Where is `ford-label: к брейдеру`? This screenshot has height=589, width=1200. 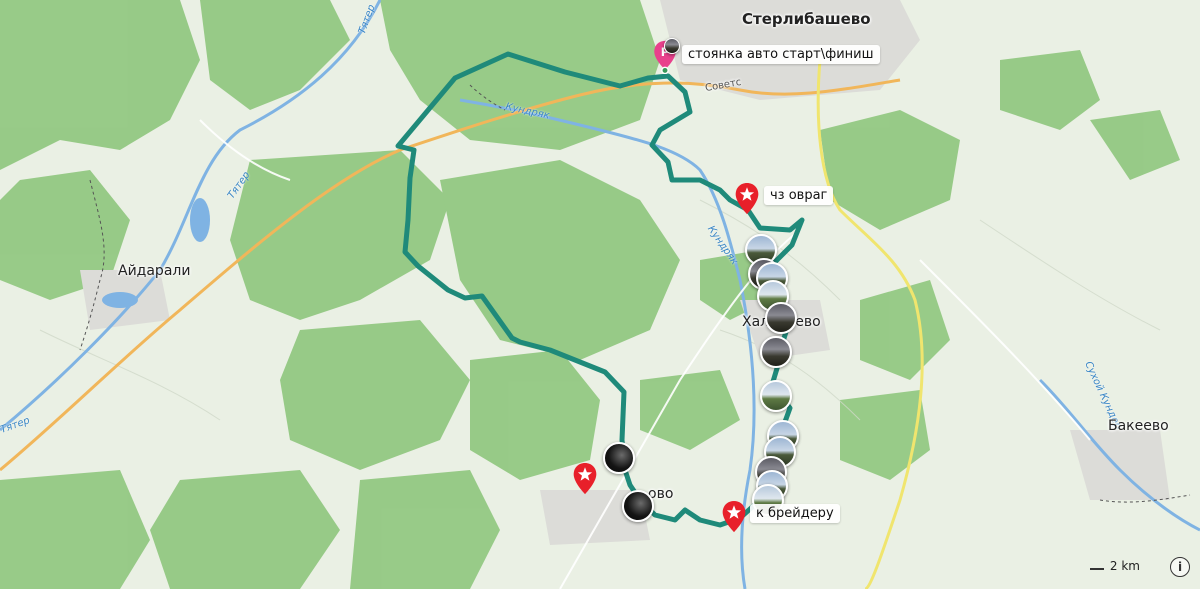
ford-label: к брейдеру is located at coordinates (795, 513).